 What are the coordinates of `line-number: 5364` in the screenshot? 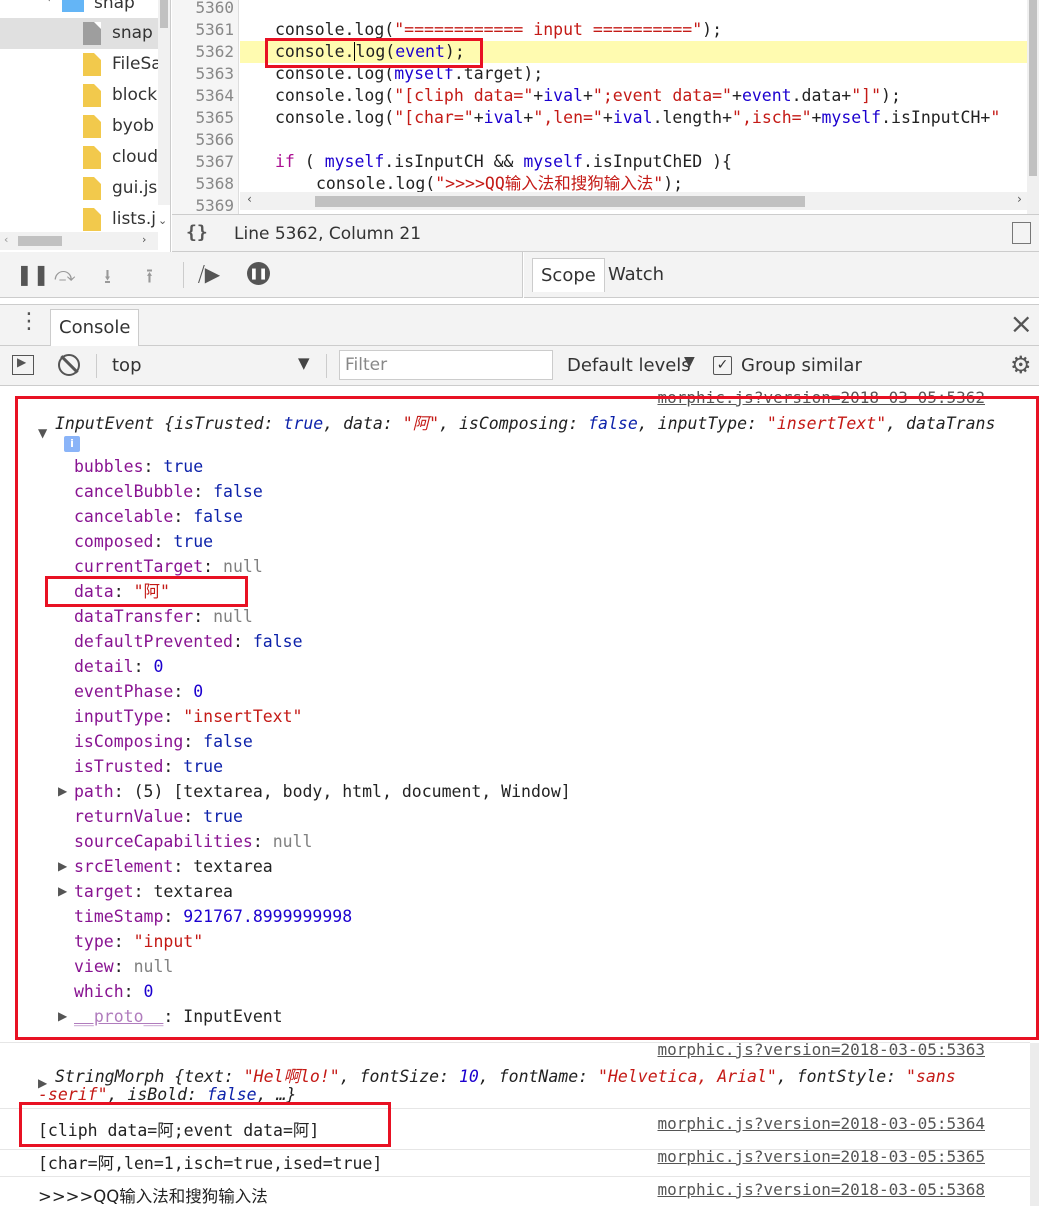 It's located at (214, 95).